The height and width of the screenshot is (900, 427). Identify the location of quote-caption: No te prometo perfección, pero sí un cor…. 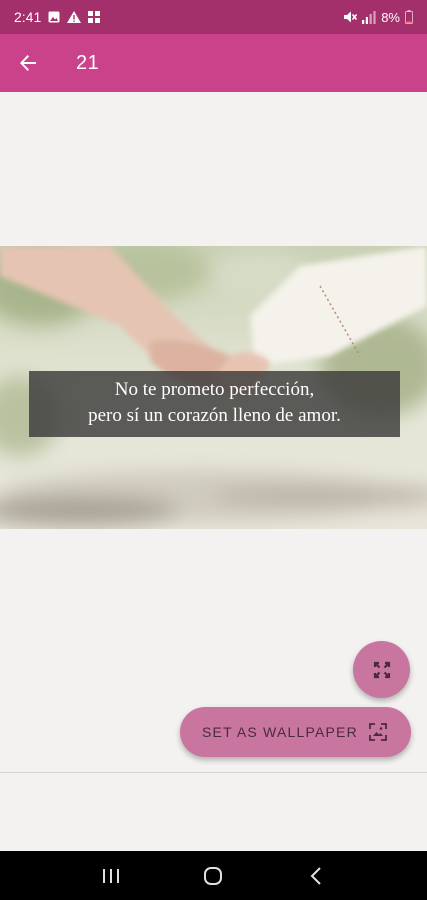
(214, 404).